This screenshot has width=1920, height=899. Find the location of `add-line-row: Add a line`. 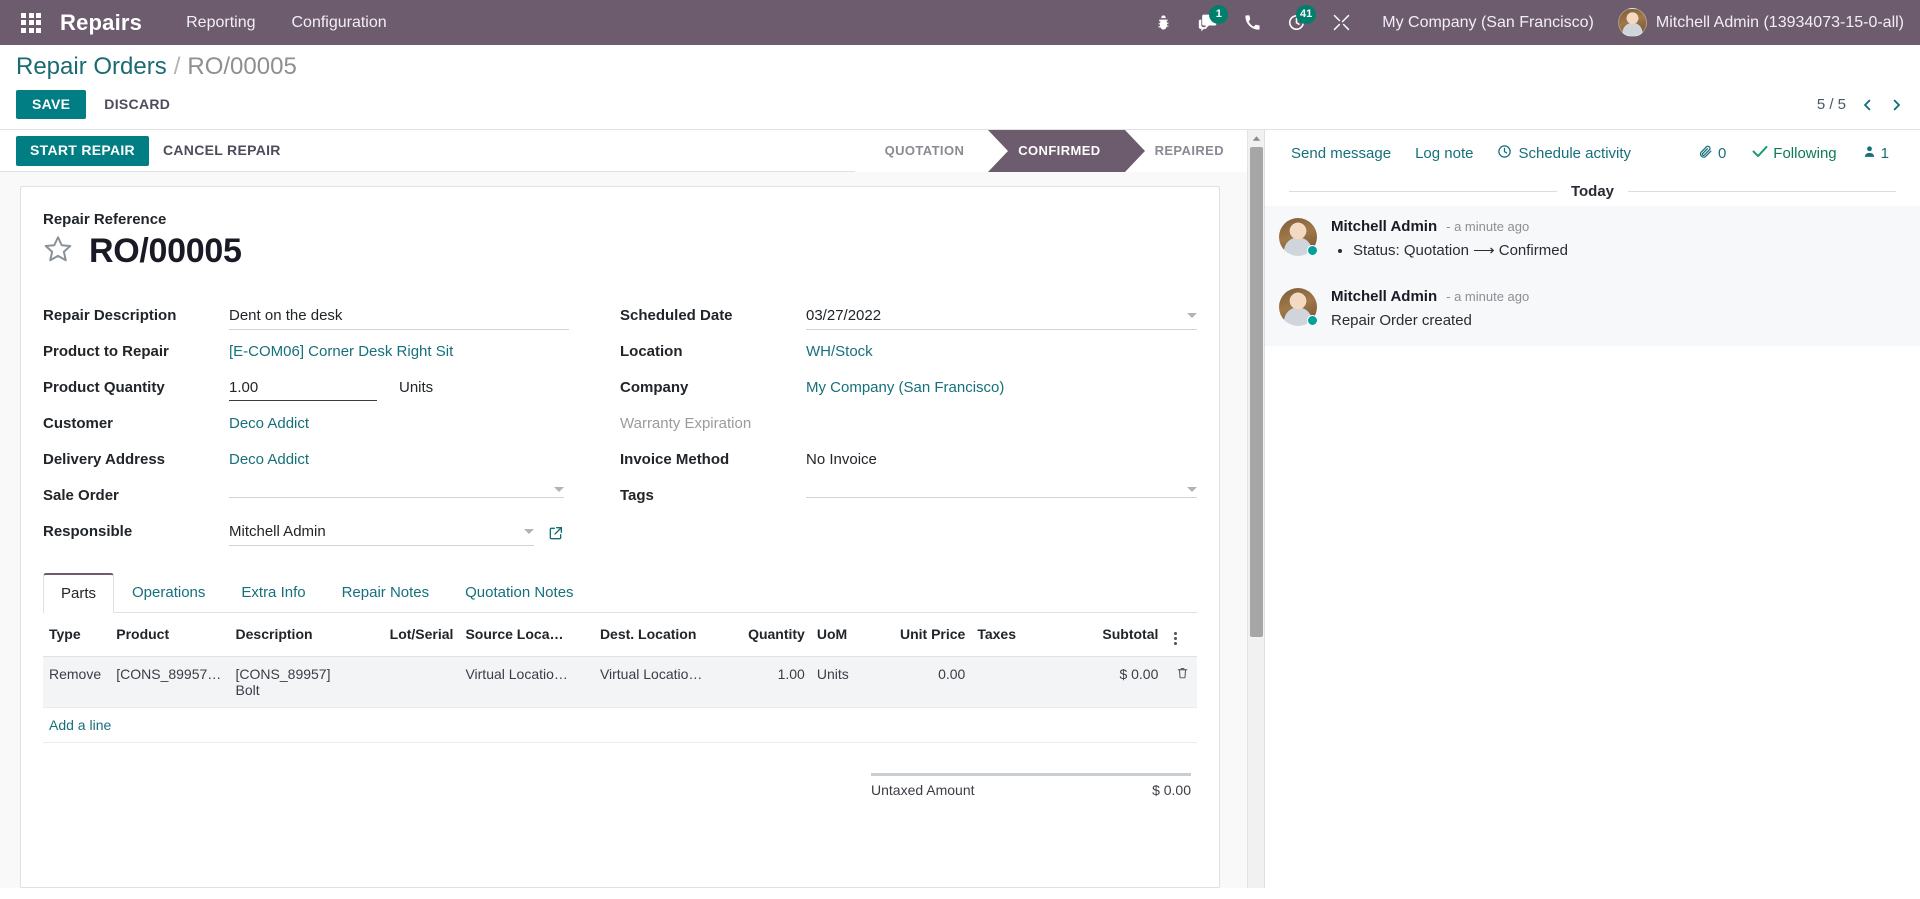

add-line-row: Add a line is located at coordinates (620, 725).